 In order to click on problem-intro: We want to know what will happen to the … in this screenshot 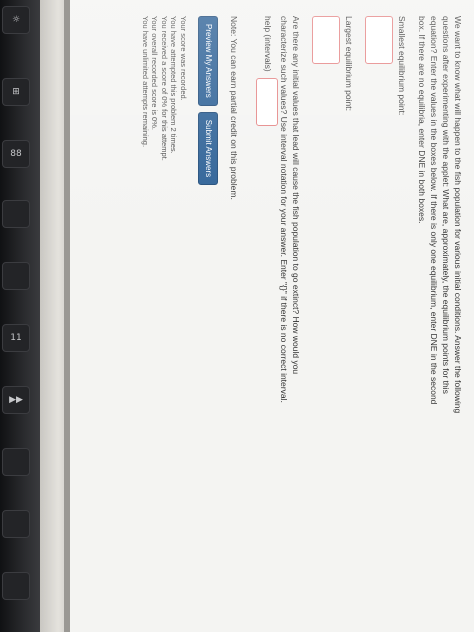, I will do `click(440, 215)`.